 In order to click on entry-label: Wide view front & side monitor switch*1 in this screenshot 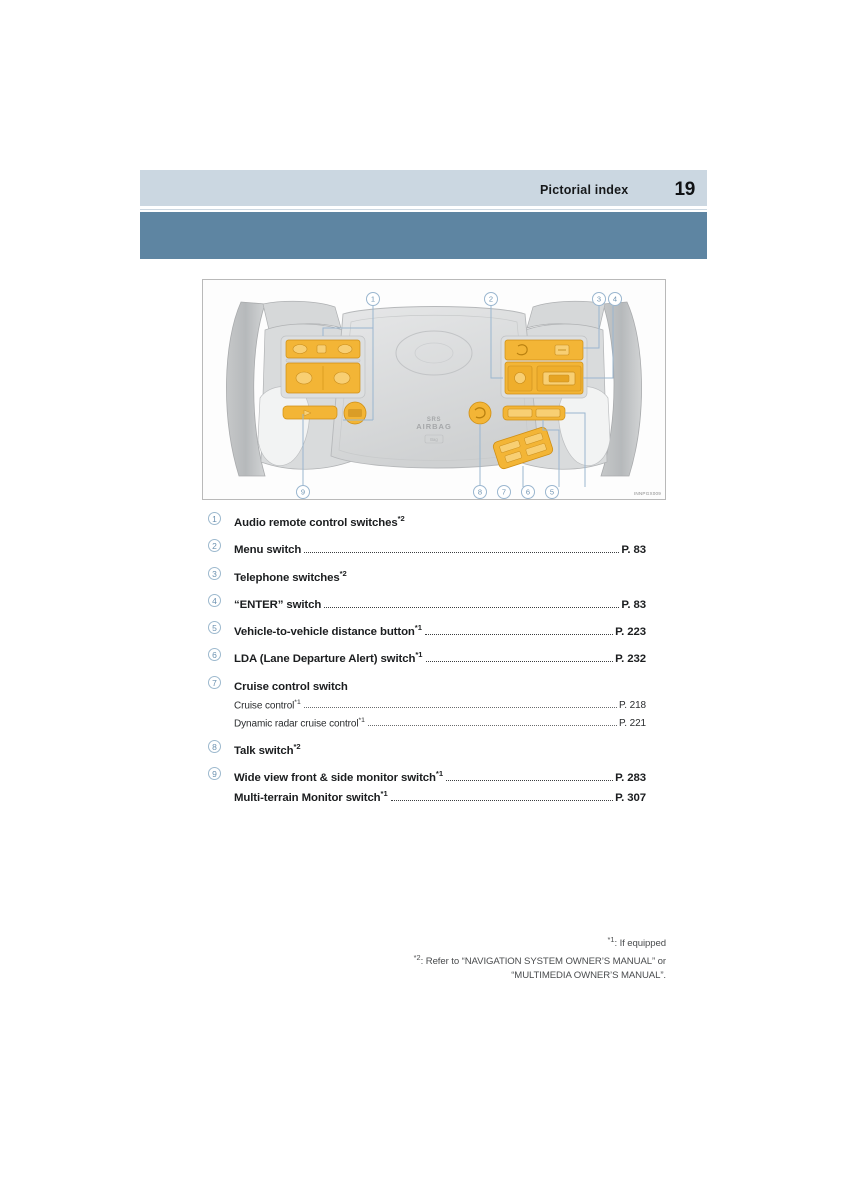, I will do `click(339, 776)`.